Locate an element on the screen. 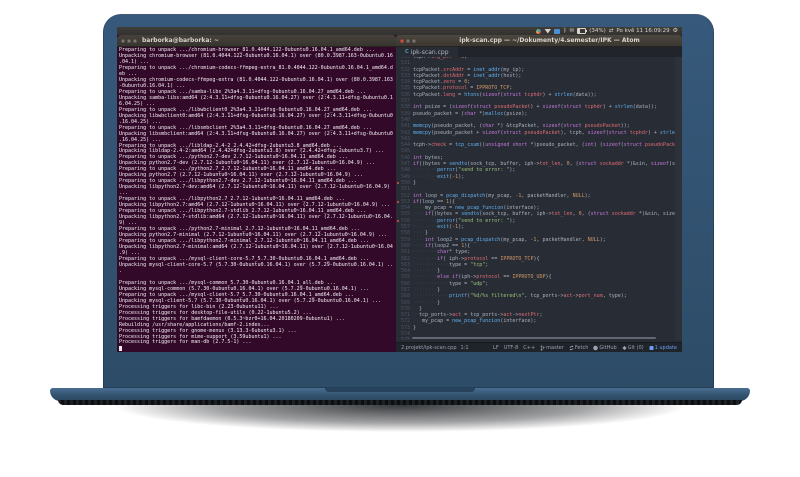  updates-icon is located at coordinates (539, 31).